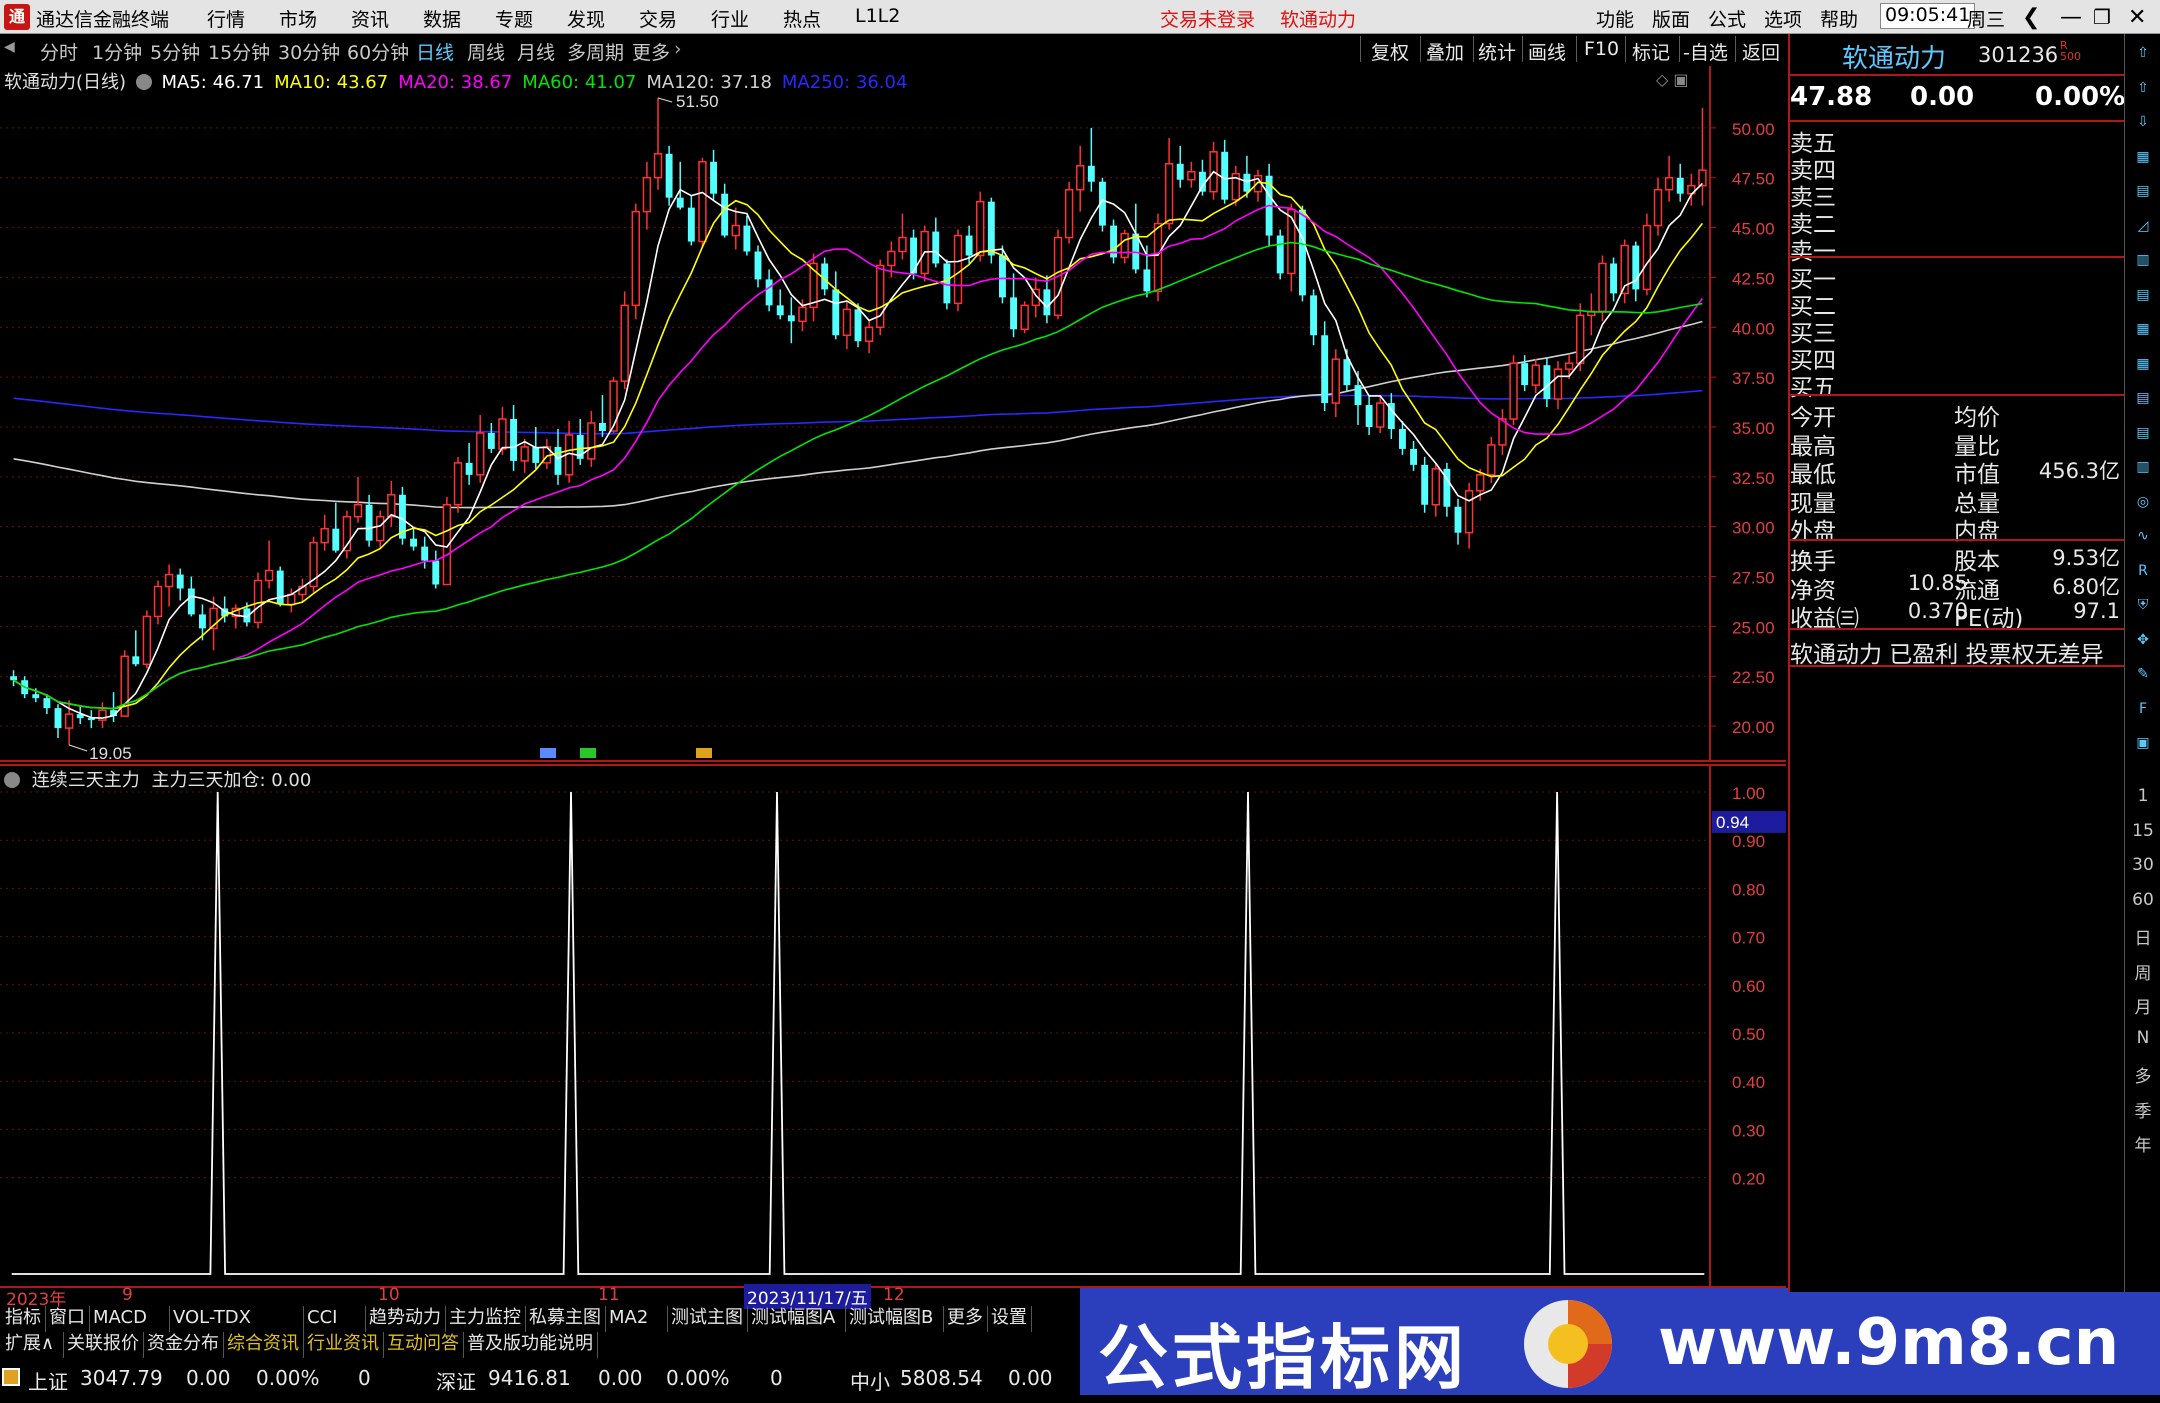 The height and width of the screenshot is (1403, 2160). I want to click on bottom-tab-4: CCI, so click(335, 1319).